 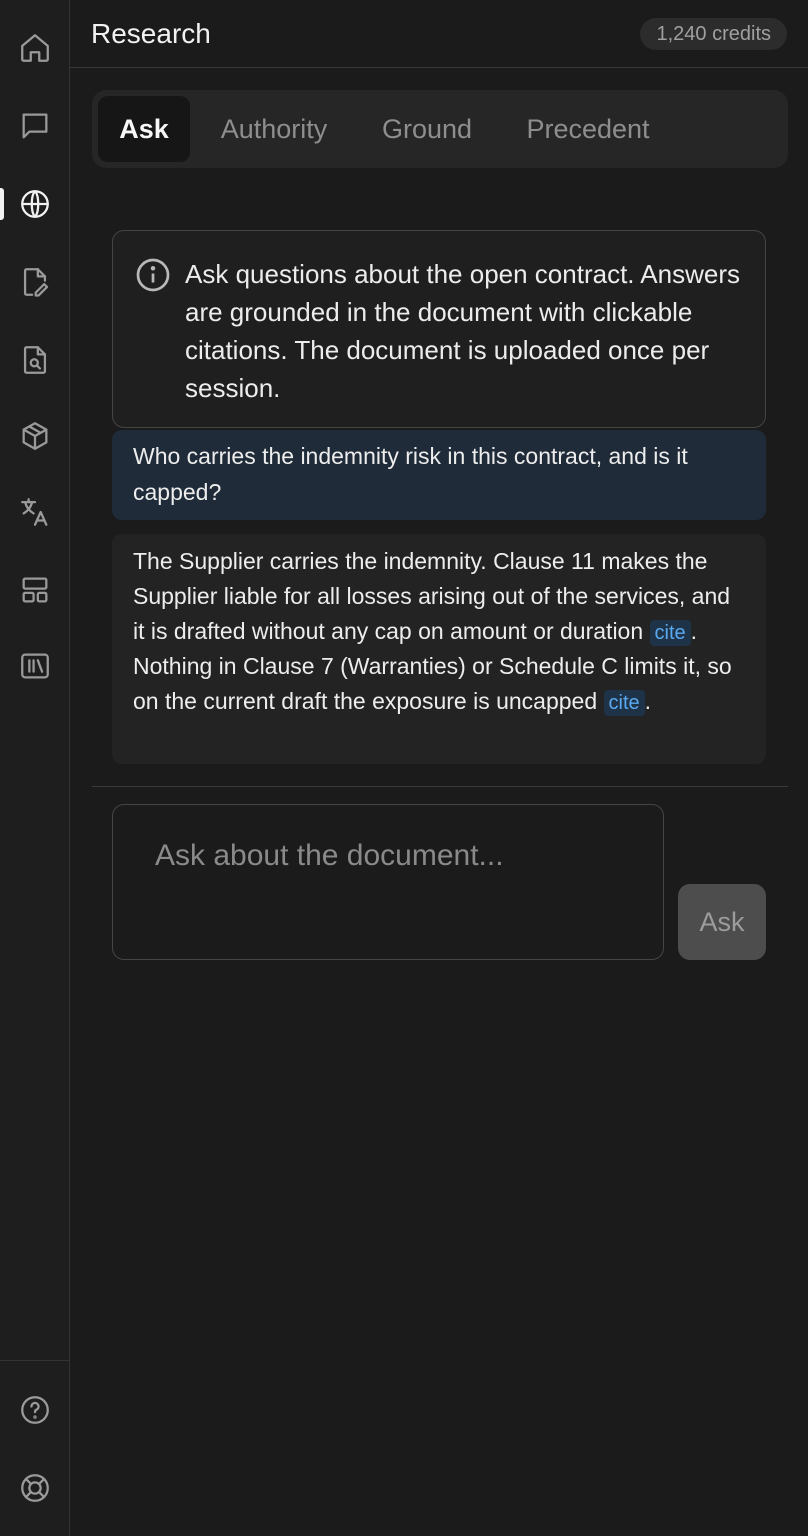 I want to click on sidebar-item-models, so click(x=35, y=436).